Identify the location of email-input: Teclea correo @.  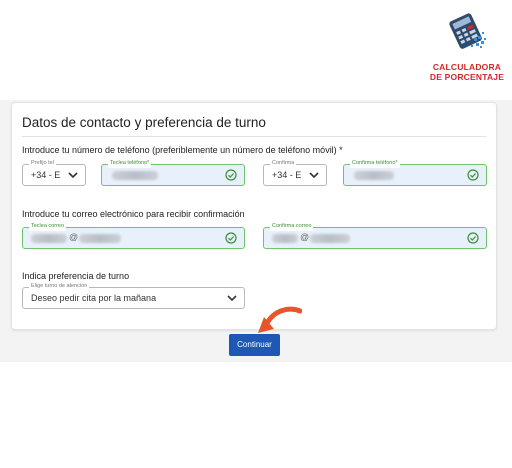
(133, 235).